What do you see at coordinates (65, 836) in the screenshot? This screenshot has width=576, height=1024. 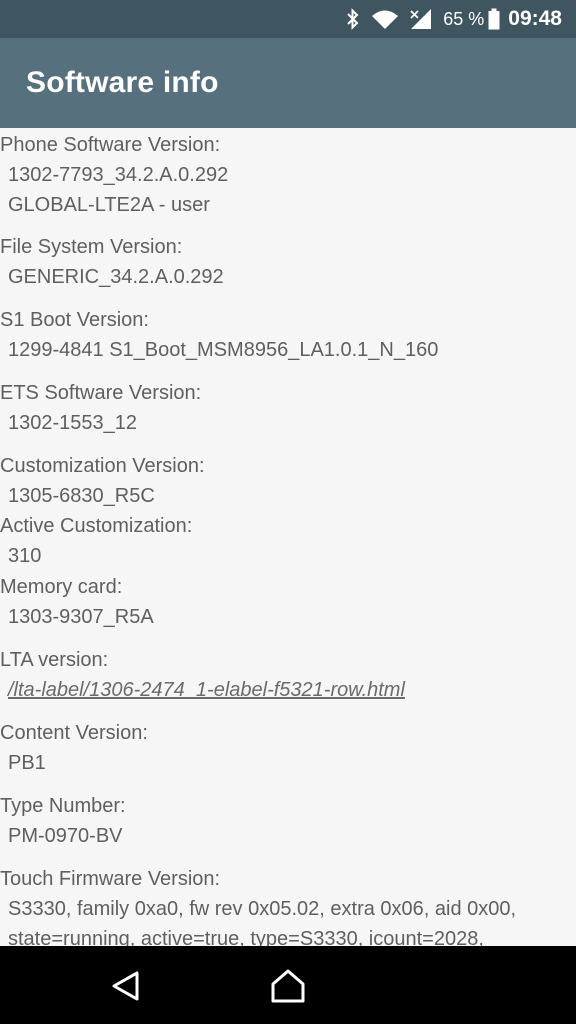 I see `info-value: PM-0970-BV` at bounding box center [65, 836].